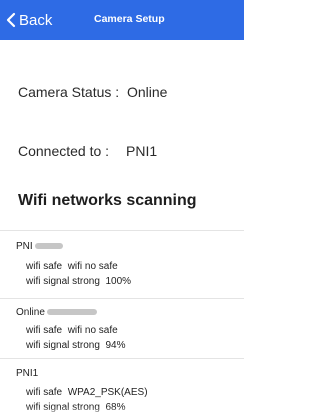 This screenshot has height=418, width=320. I want to click on page-title: Camera Setup, so click(129, 19).